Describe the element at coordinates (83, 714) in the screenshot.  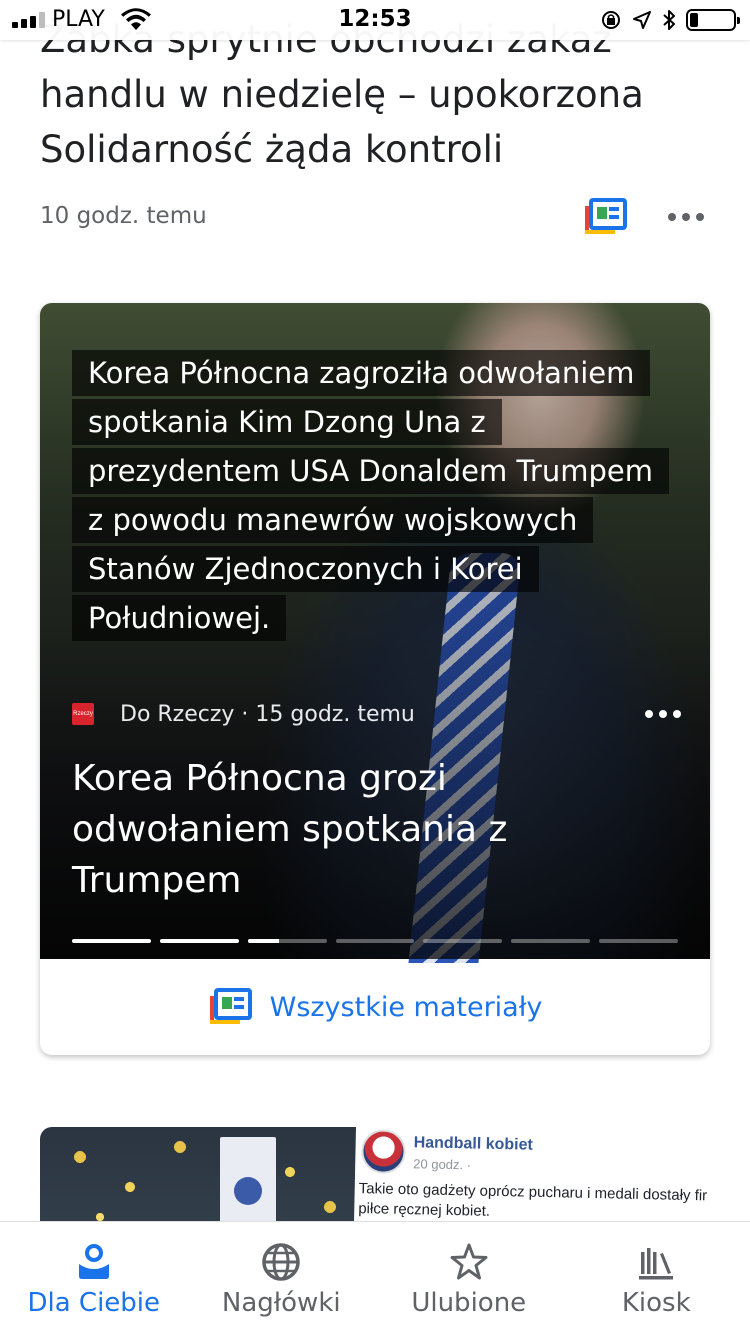
I see `publisher-logo-icon: Rzeczy` at that location.